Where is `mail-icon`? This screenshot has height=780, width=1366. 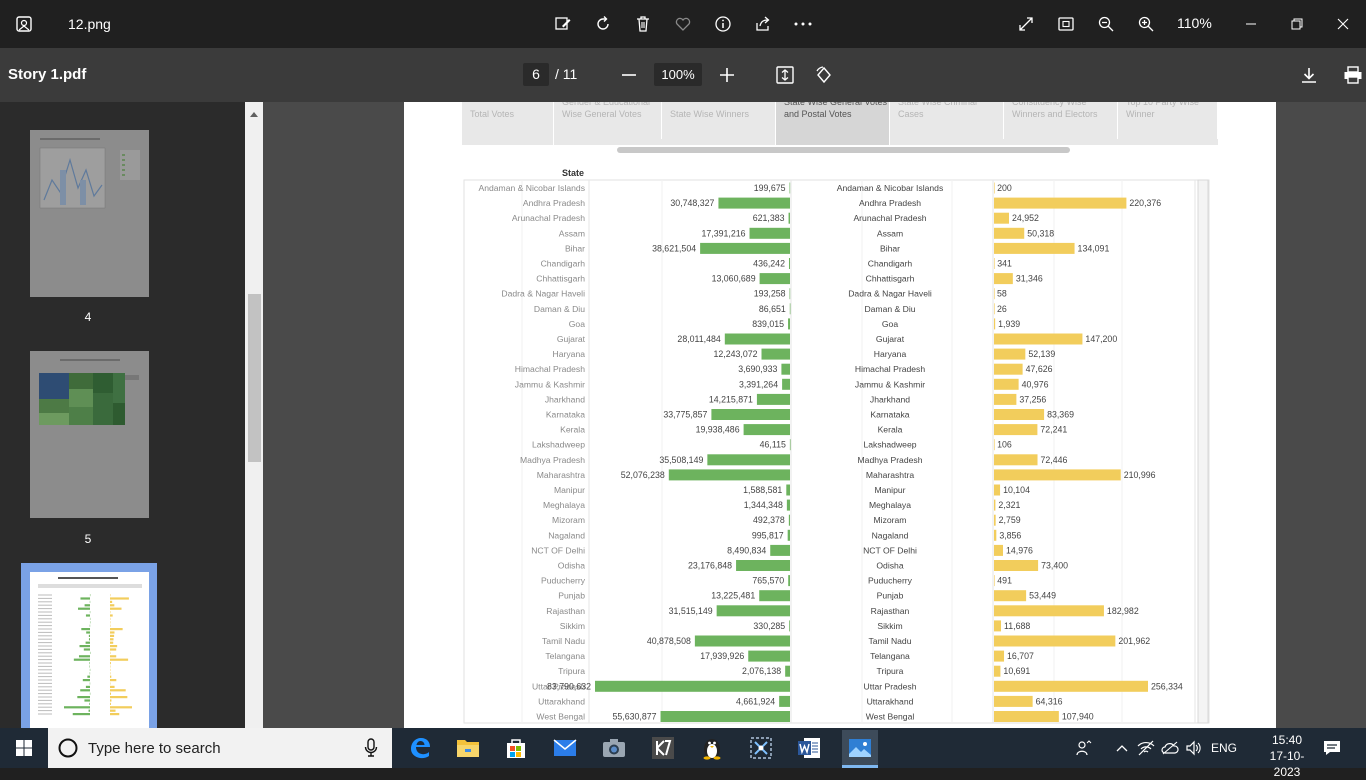
mail-icon is located at coordinates (565, 748).